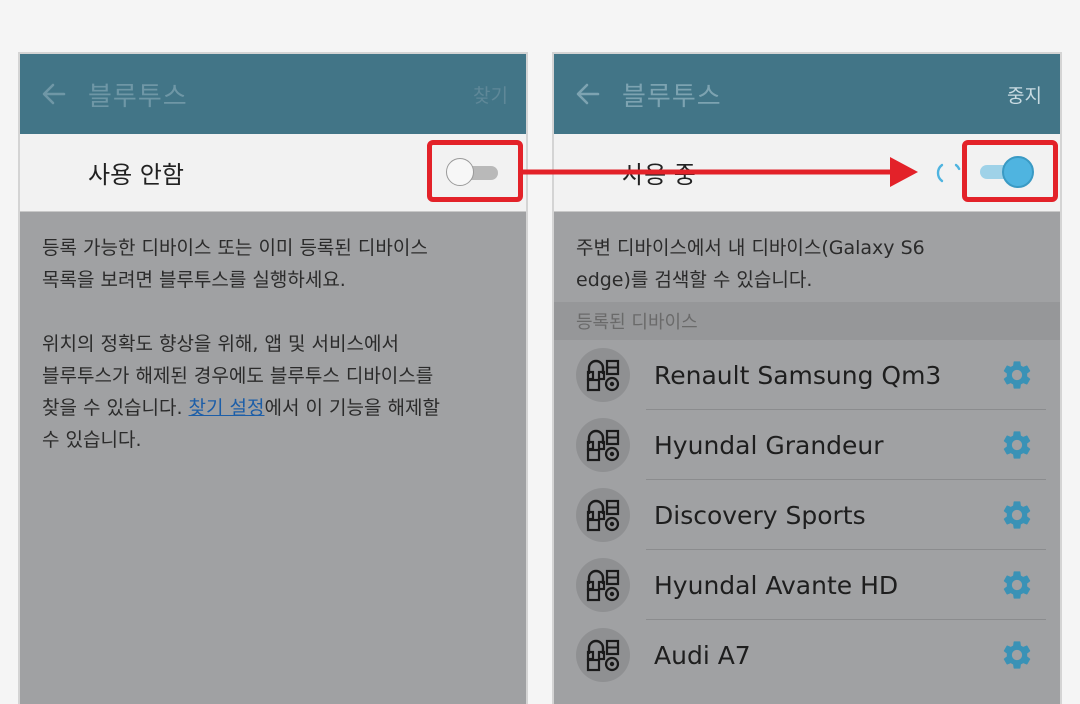  What do you see at coordinates (92, 440) in the screenshot?
I see `text-line: 수 있습니다.` at bounding box center [92, 440].